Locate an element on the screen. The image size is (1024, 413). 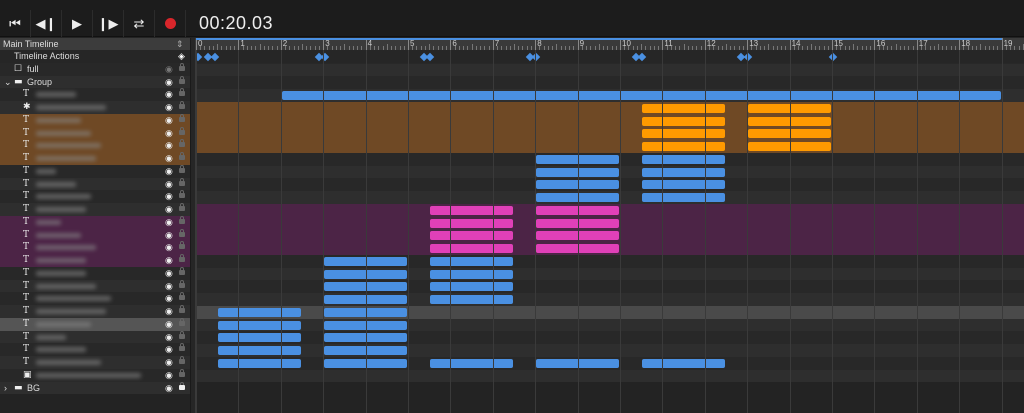
layer-row: ⌄ ▬ Group ◉ is located at coordinates (95, 82).